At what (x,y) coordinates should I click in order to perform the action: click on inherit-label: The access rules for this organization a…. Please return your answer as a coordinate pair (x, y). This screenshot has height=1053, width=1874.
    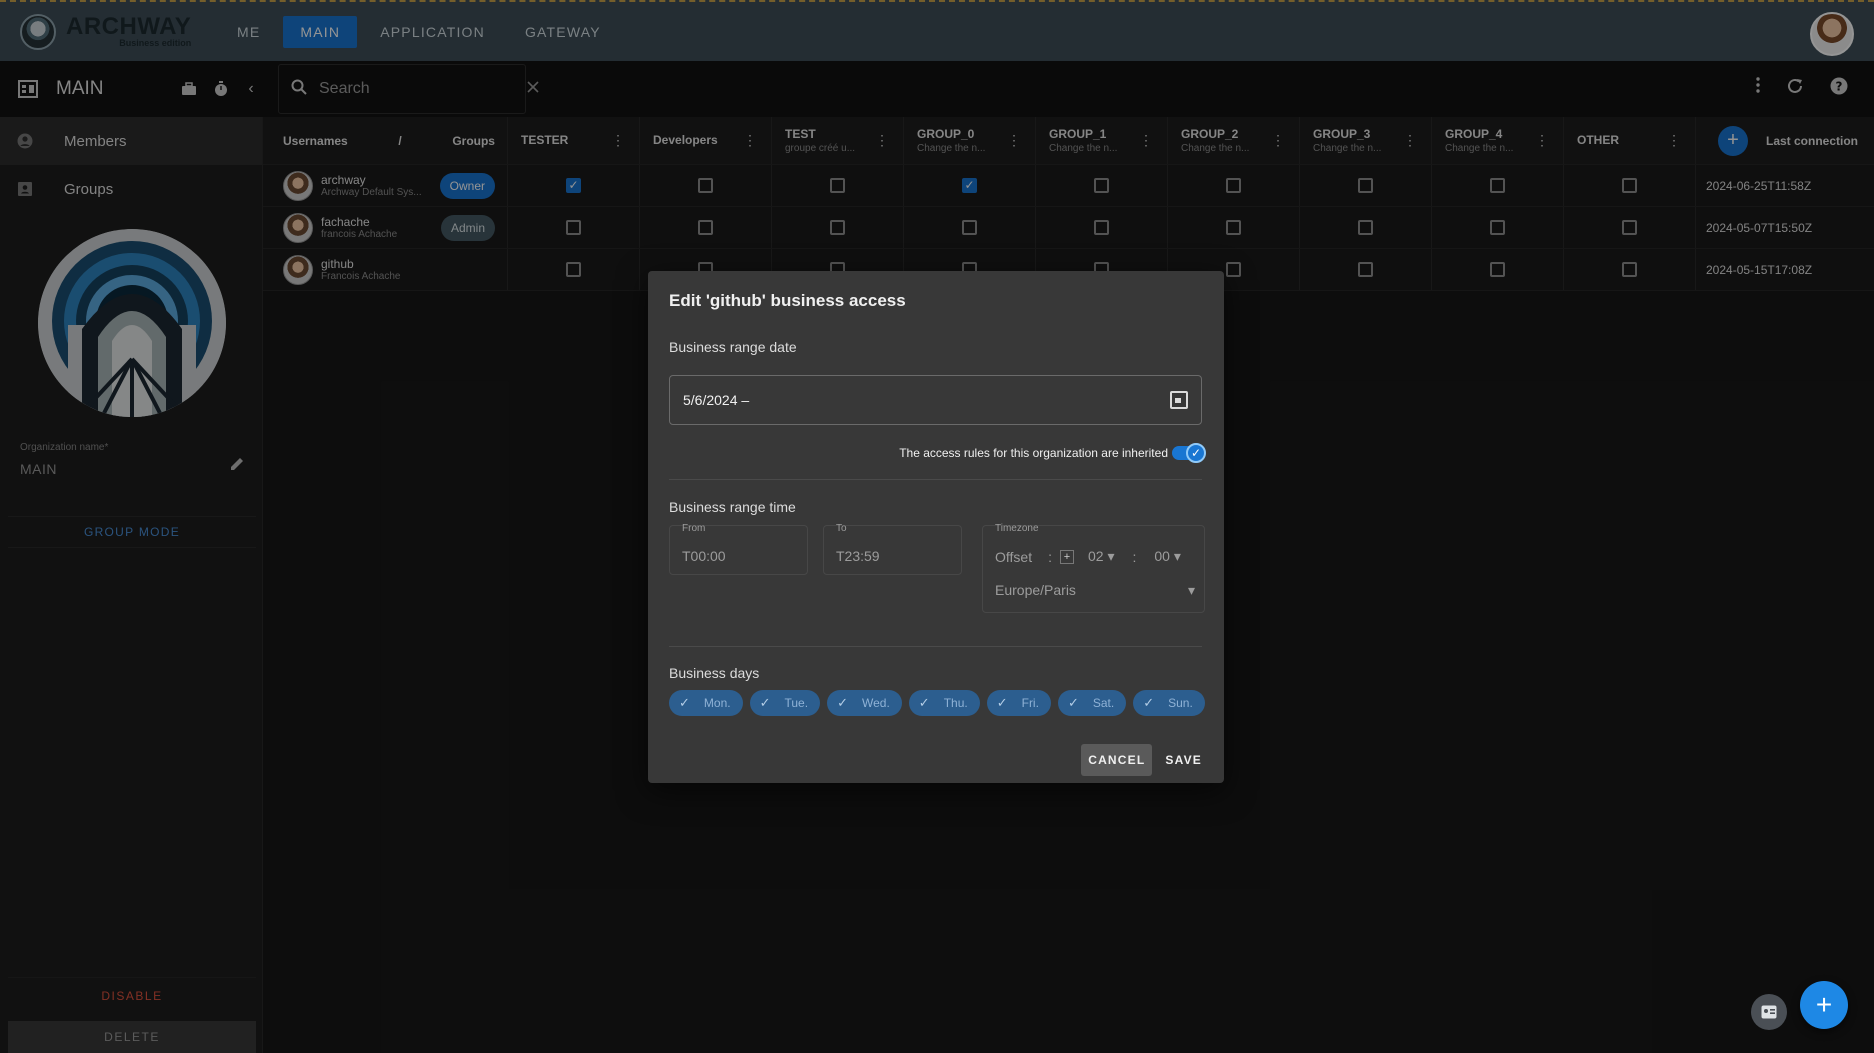
    Looking at the image, I should click on (1033, 453).